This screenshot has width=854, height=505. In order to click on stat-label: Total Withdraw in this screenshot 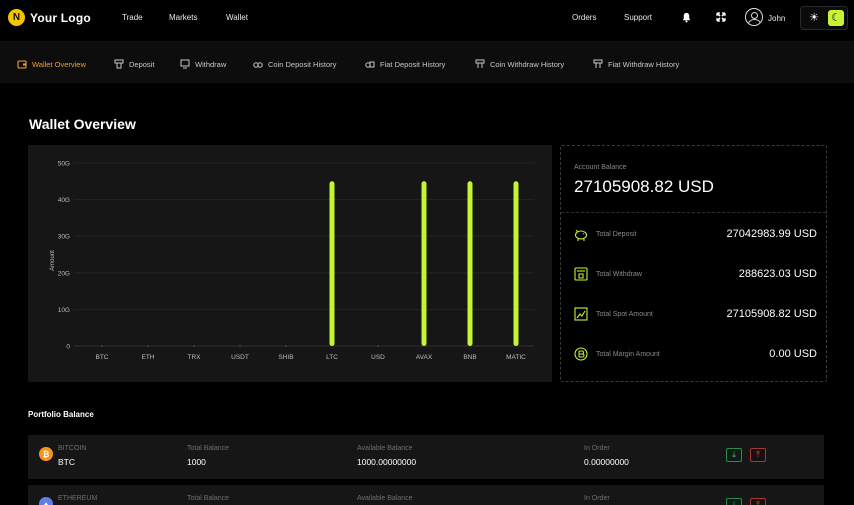, I will do `click(619, 274)`.